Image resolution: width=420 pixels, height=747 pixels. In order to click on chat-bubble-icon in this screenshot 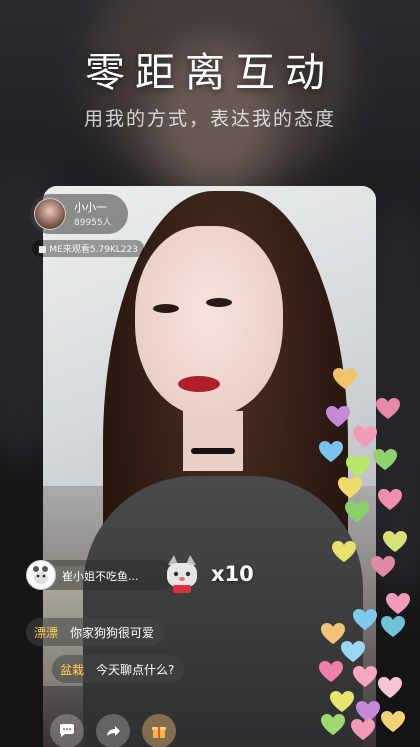, I will do `click(67, 730)`.